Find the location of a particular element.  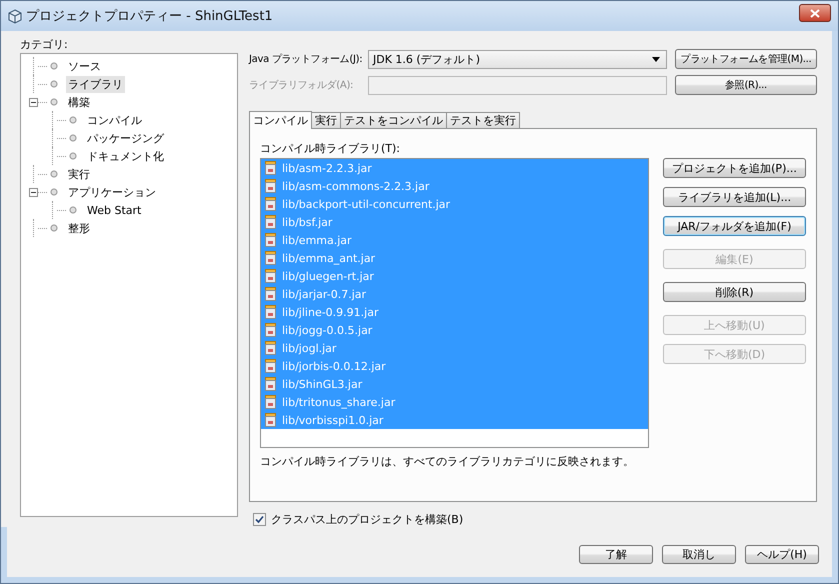

dialog-button: 了解 is located at coordinates (616, 554).